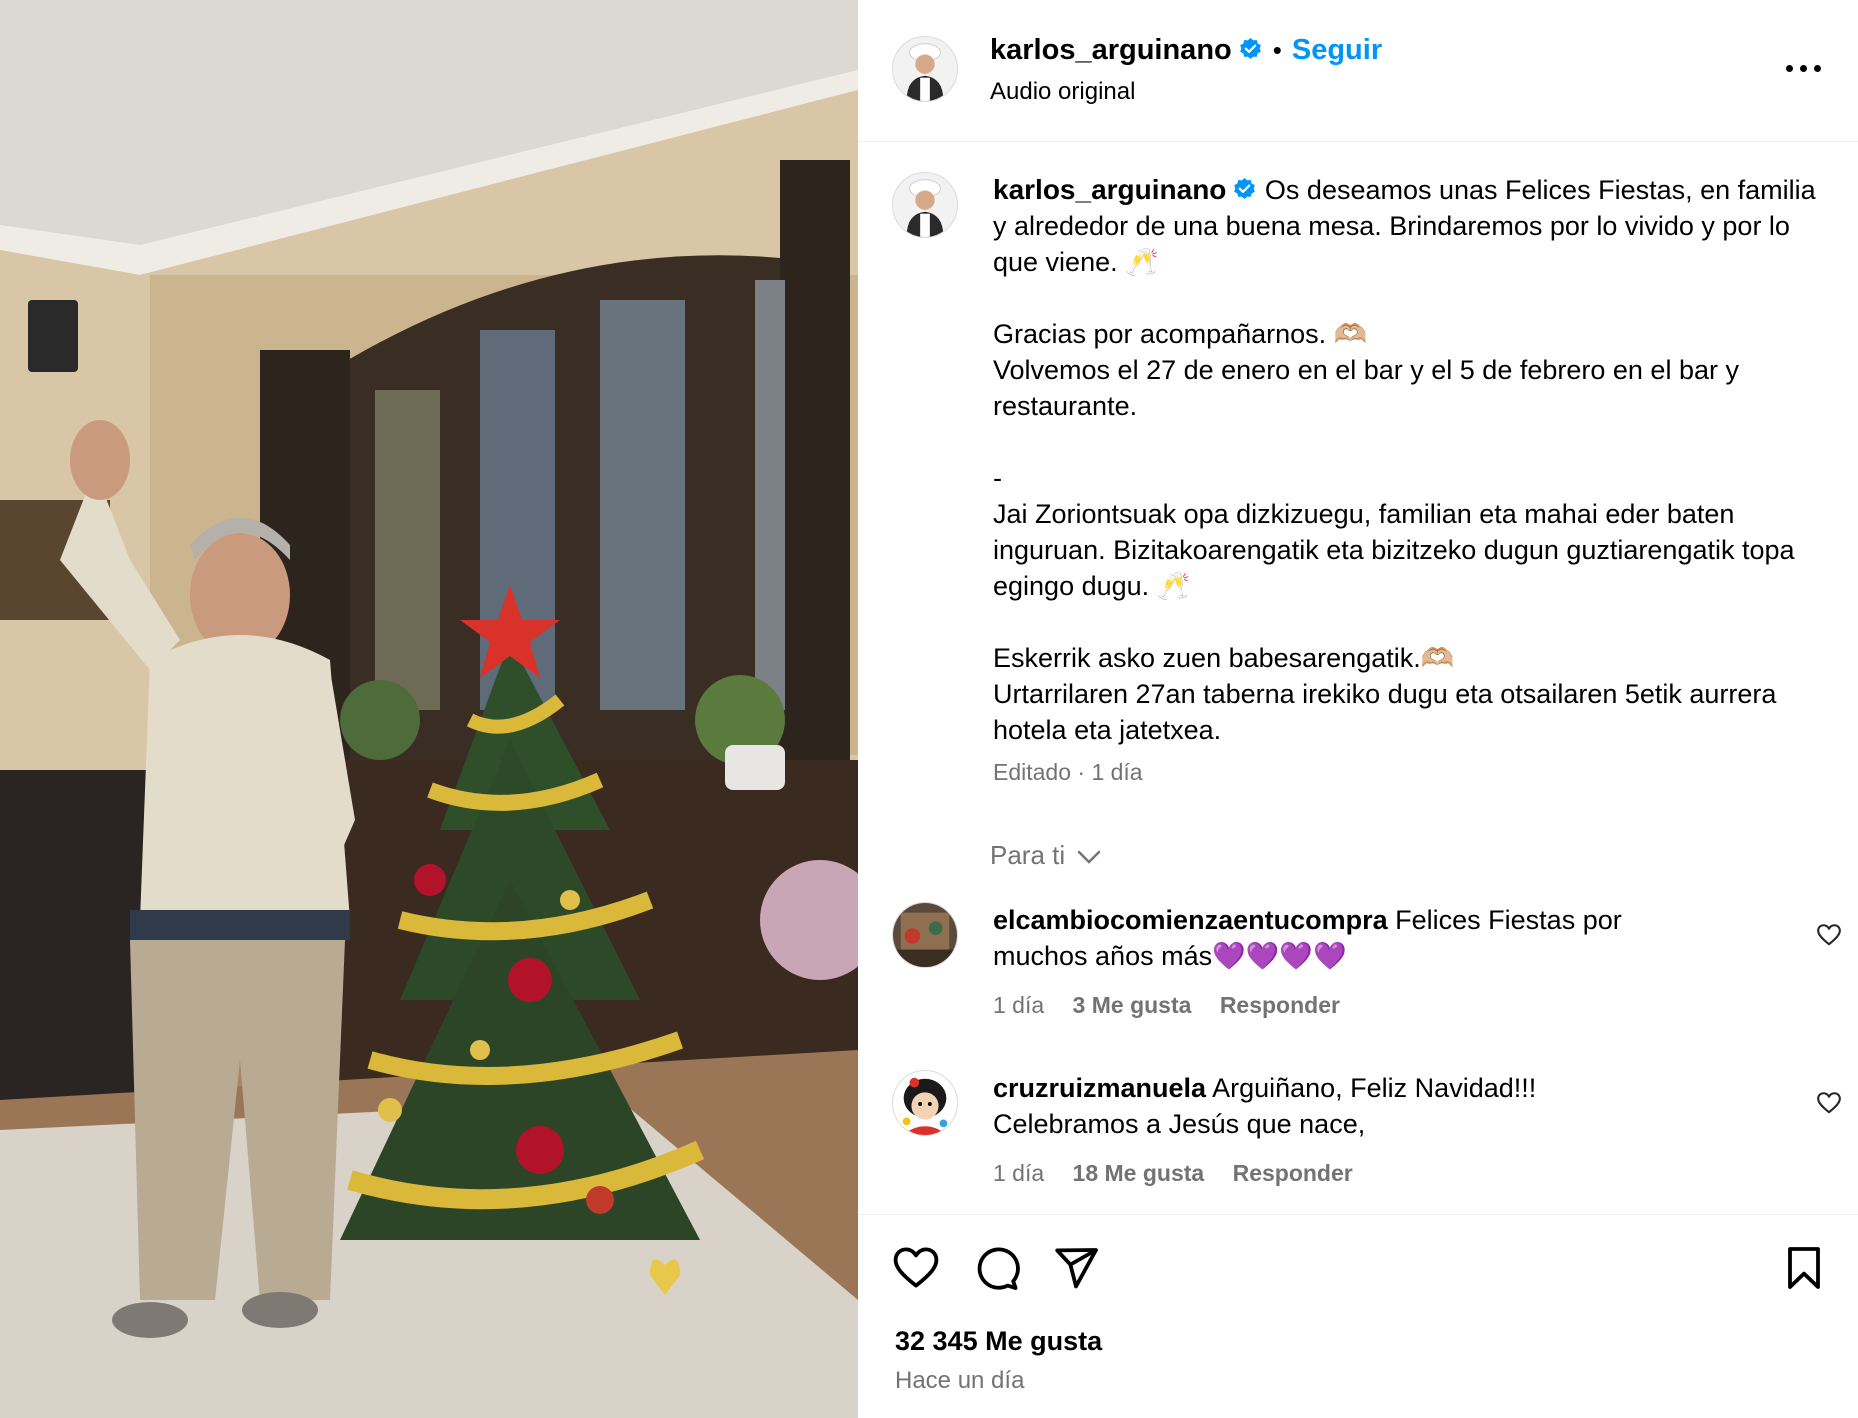 This screenshot has height=1418, width=1858. I want to click on likes-count: 32 345 Me gusta, so click(998, 1341).